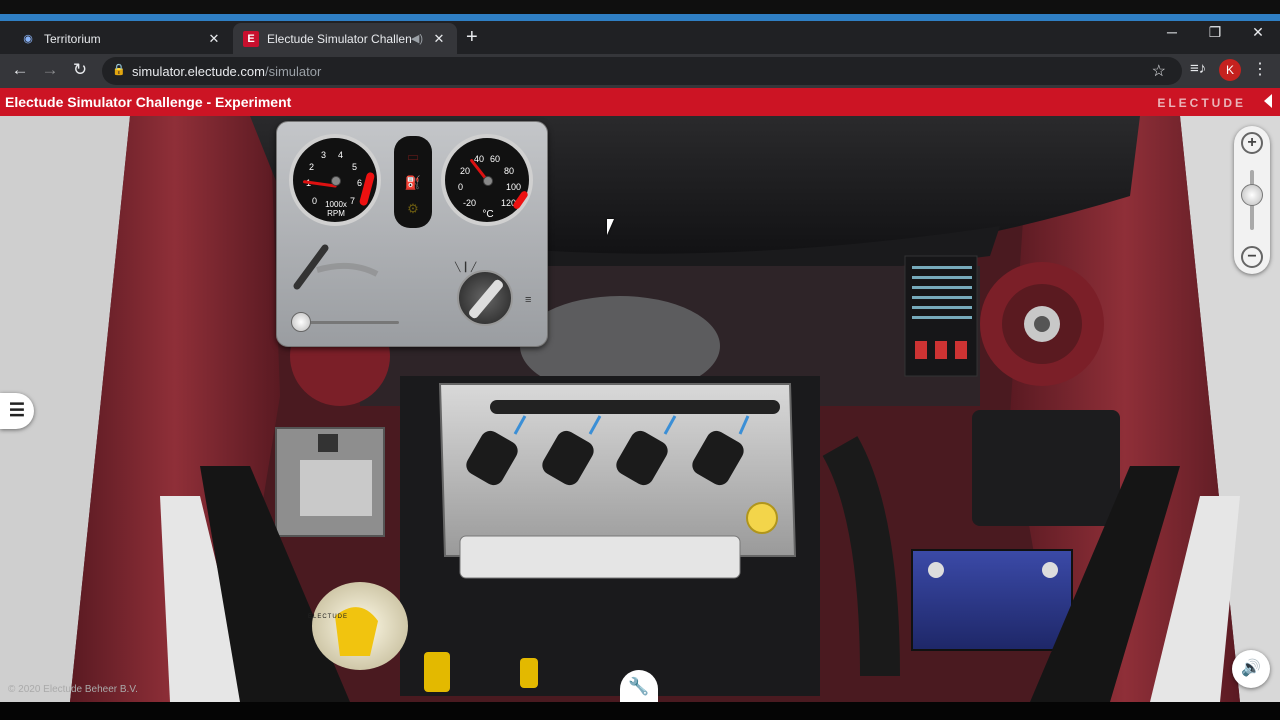 Image resolution: width=1280 pixels, height=720 pixels. I want to click on oil-pressure-icon: ⛽, so click(413, 182).